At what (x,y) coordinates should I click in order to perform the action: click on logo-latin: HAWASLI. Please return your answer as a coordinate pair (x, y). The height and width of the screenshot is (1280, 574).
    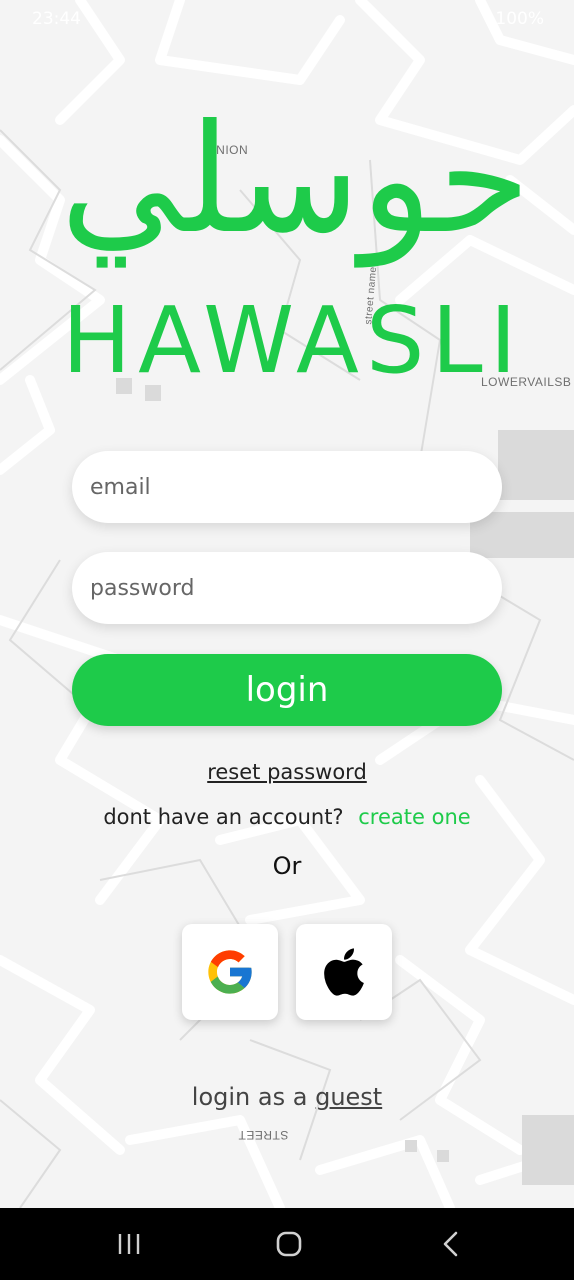
    Looking at the image, I should click on (293, 340).